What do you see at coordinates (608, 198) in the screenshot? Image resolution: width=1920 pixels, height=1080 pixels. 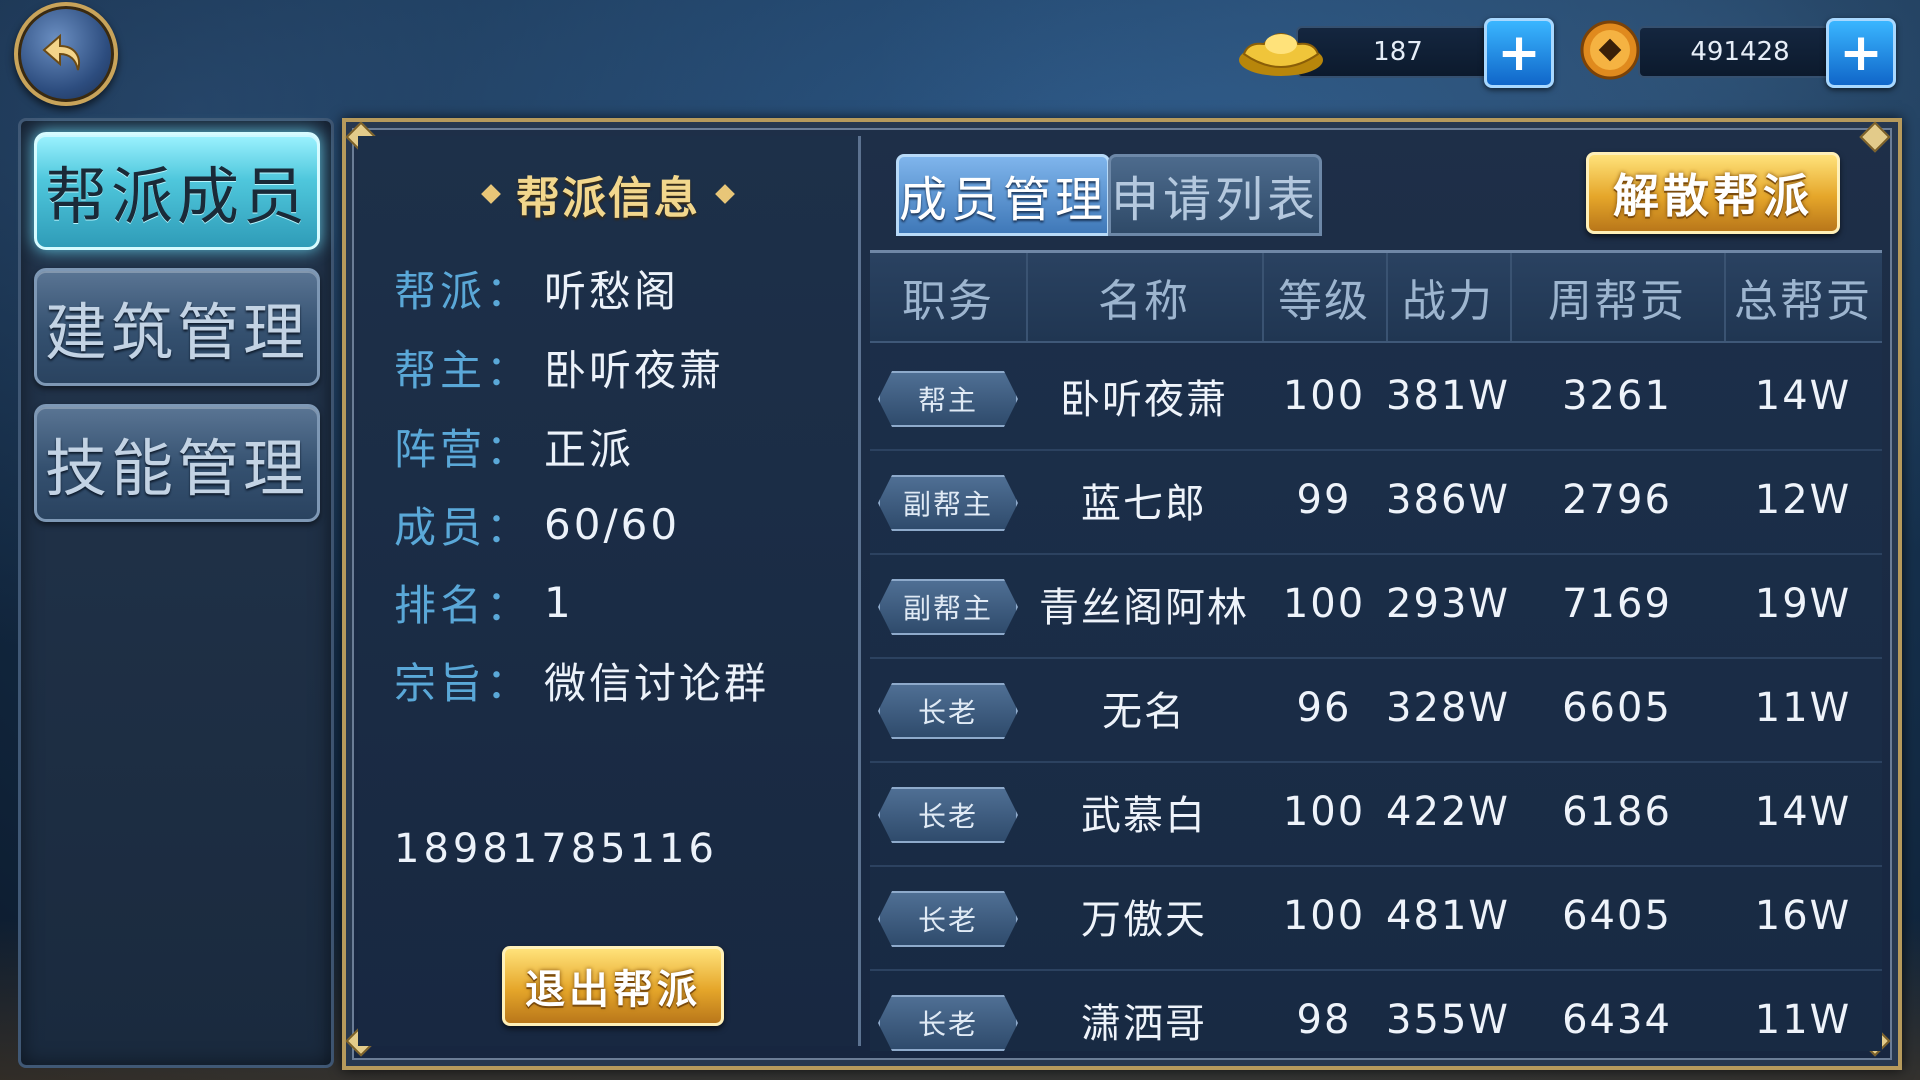 I see `guild-info-title: 帮派信息` at bounding box center [608, 198].